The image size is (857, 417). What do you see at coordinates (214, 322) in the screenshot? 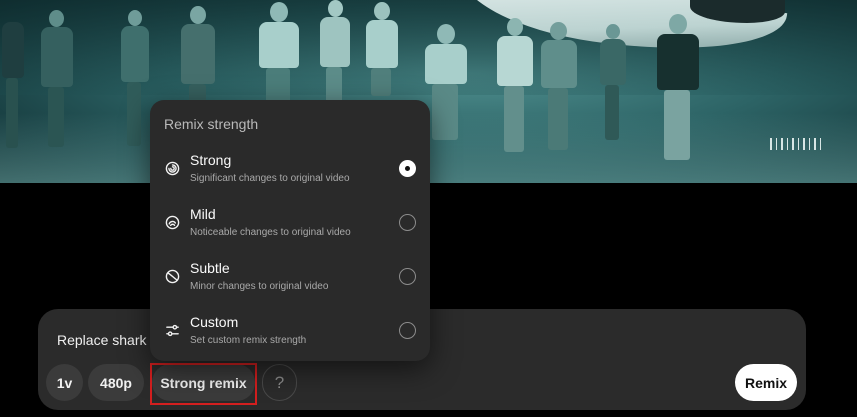
I see `option-label: Custom` at bounding box center [214, 322].